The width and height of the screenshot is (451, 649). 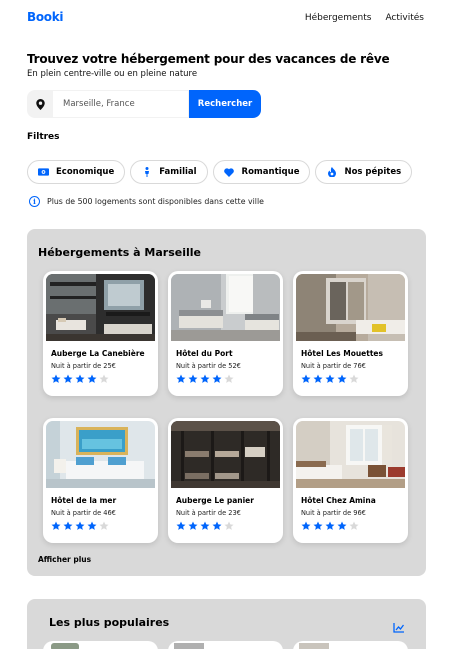 I want to click on section-title: Les plus populaires, so click(x=109, y=622).